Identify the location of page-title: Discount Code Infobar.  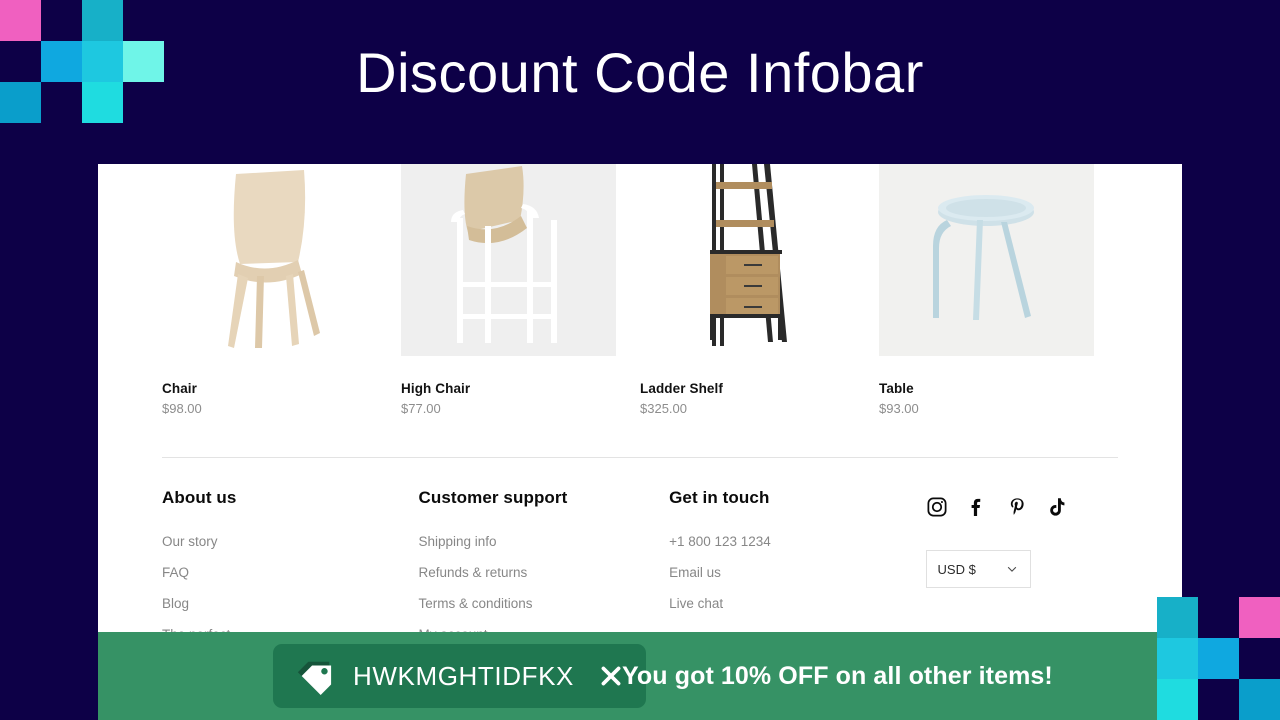
(640, 72).